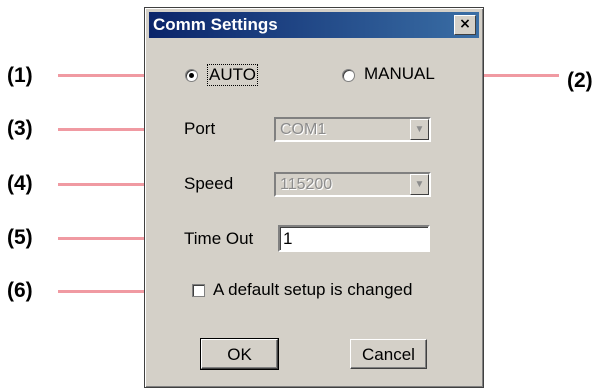 The image size is (615, 392). Describe the element at coordinates (352, 129) in the screenshot. I see `port-select: COM1 ▼` at that location.